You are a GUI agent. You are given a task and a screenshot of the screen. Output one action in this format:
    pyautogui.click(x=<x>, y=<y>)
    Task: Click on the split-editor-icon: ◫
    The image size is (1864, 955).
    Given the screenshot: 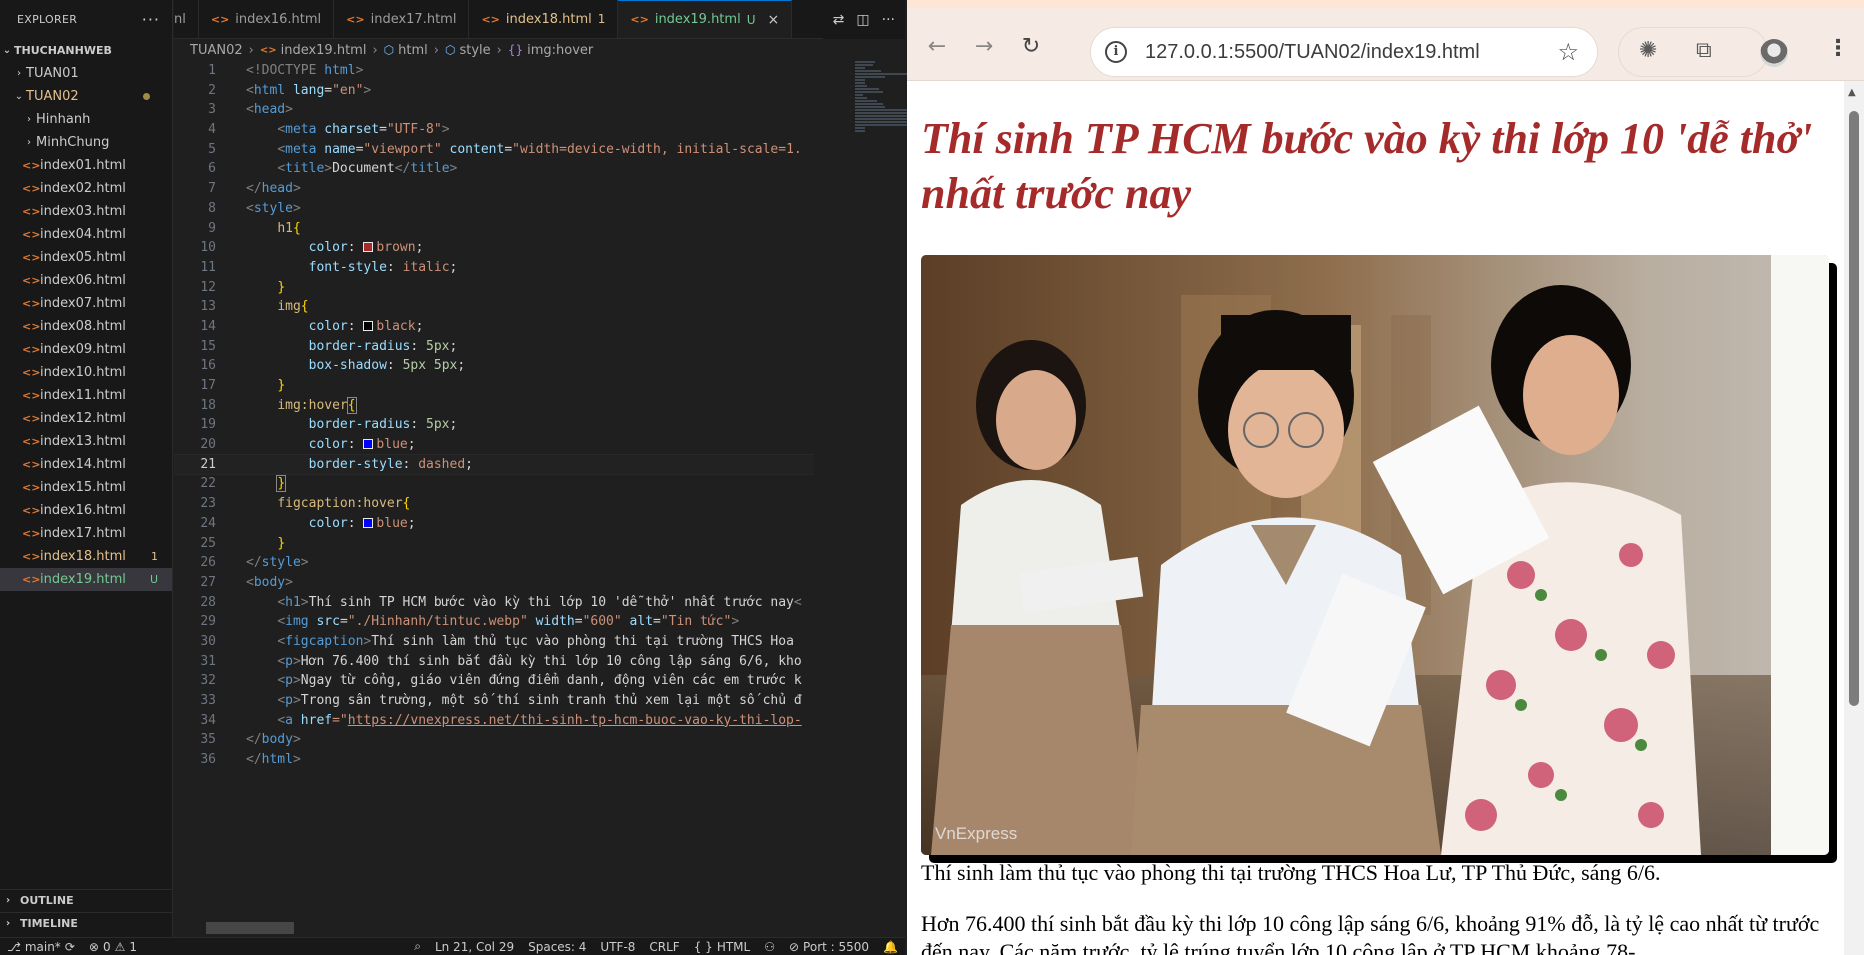 What is the action you would take?
    pyautogui.click(x=862, y=20)
    